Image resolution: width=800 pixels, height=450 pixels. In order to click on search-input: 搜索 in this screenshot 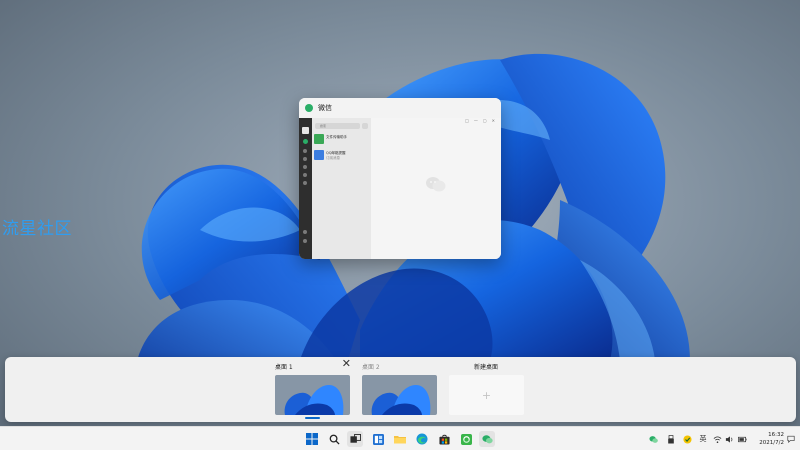, I will do `click(337, 126)`.